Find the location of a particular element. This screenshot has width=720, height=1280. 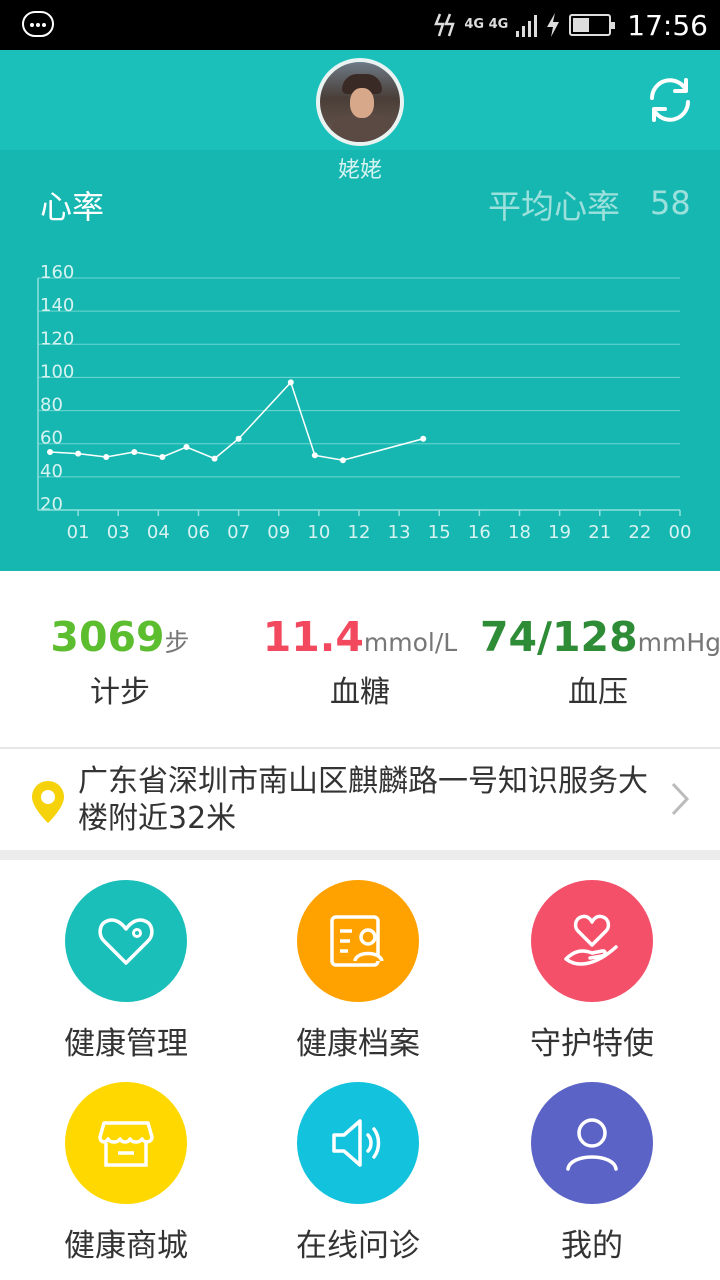

steps-value: 3069 is located at coordinates (107, 637).